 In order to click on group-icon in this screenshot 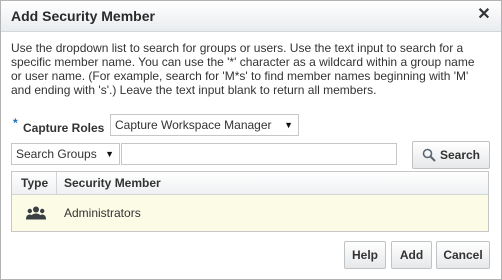, I will do `click(36, 213)`.